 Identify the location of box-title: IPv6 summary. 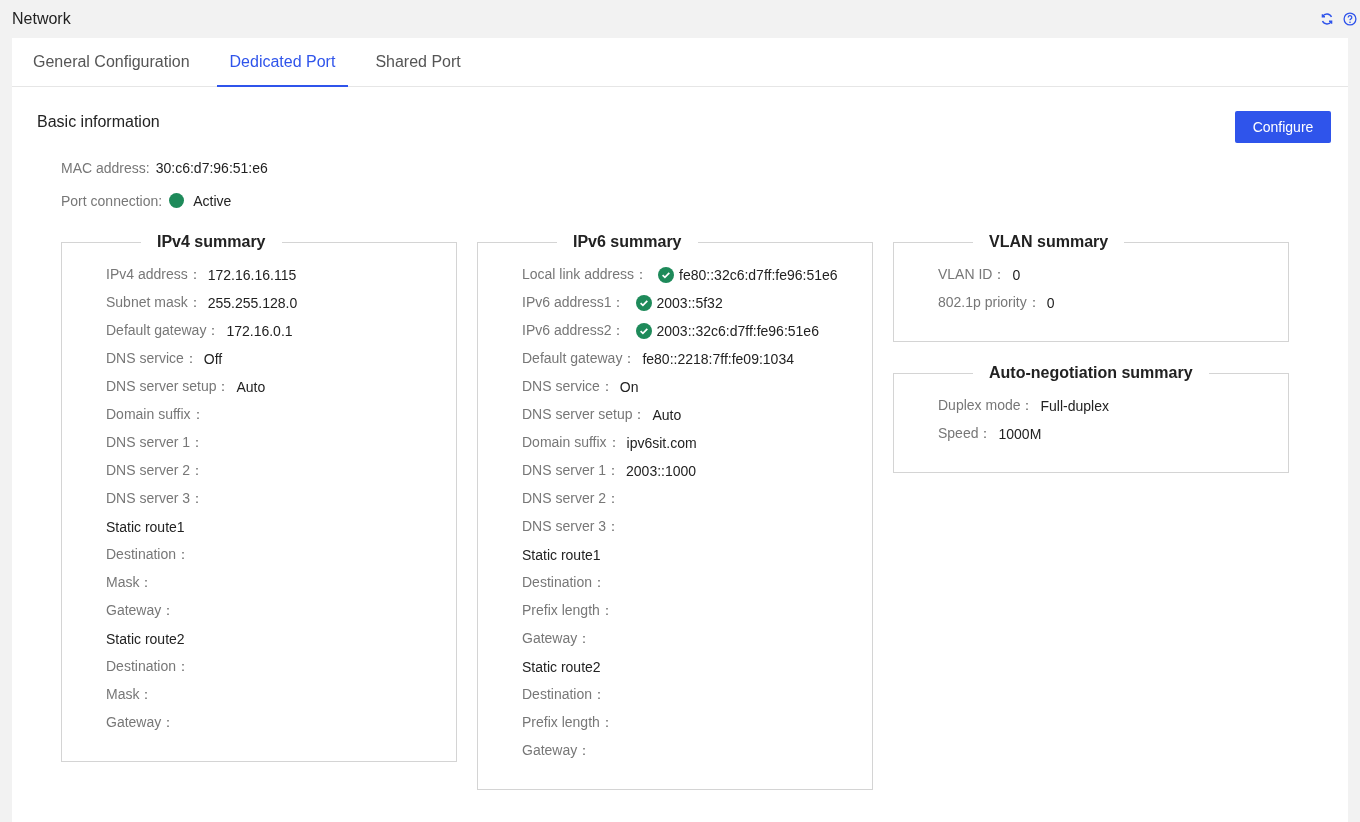
(627, 242).